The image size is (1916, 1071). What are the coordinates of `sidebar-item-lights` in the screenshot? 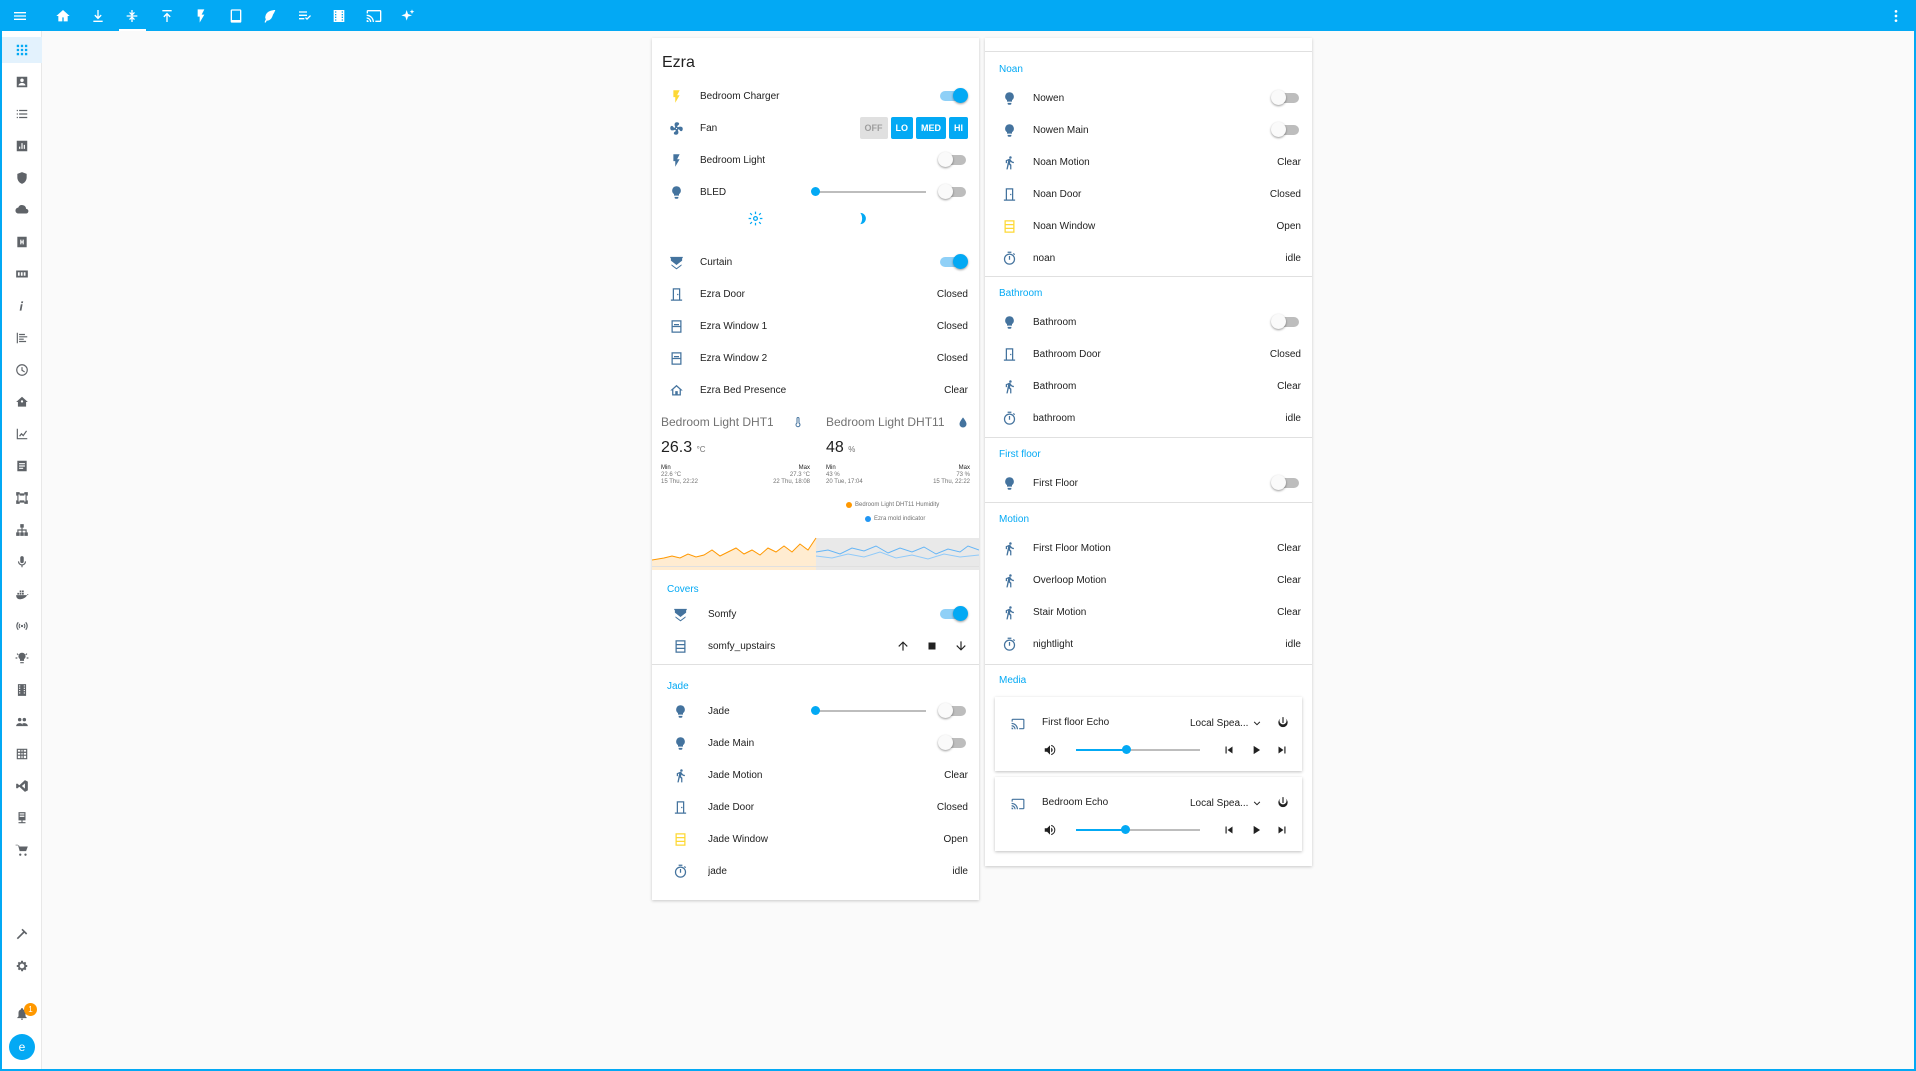 It's located at (22, 658).